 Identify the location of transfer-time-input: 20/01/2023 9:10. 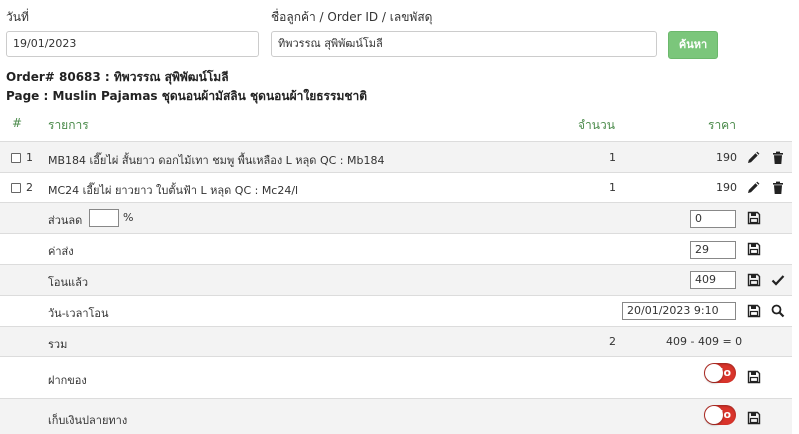
(679, 311).